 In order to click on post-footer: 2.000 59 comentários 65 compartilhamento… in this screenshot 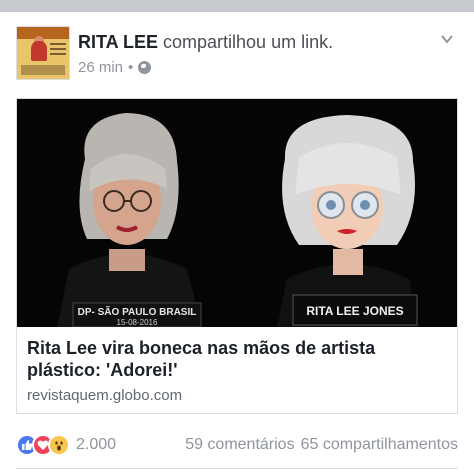, I will do `click(237, 445)`.